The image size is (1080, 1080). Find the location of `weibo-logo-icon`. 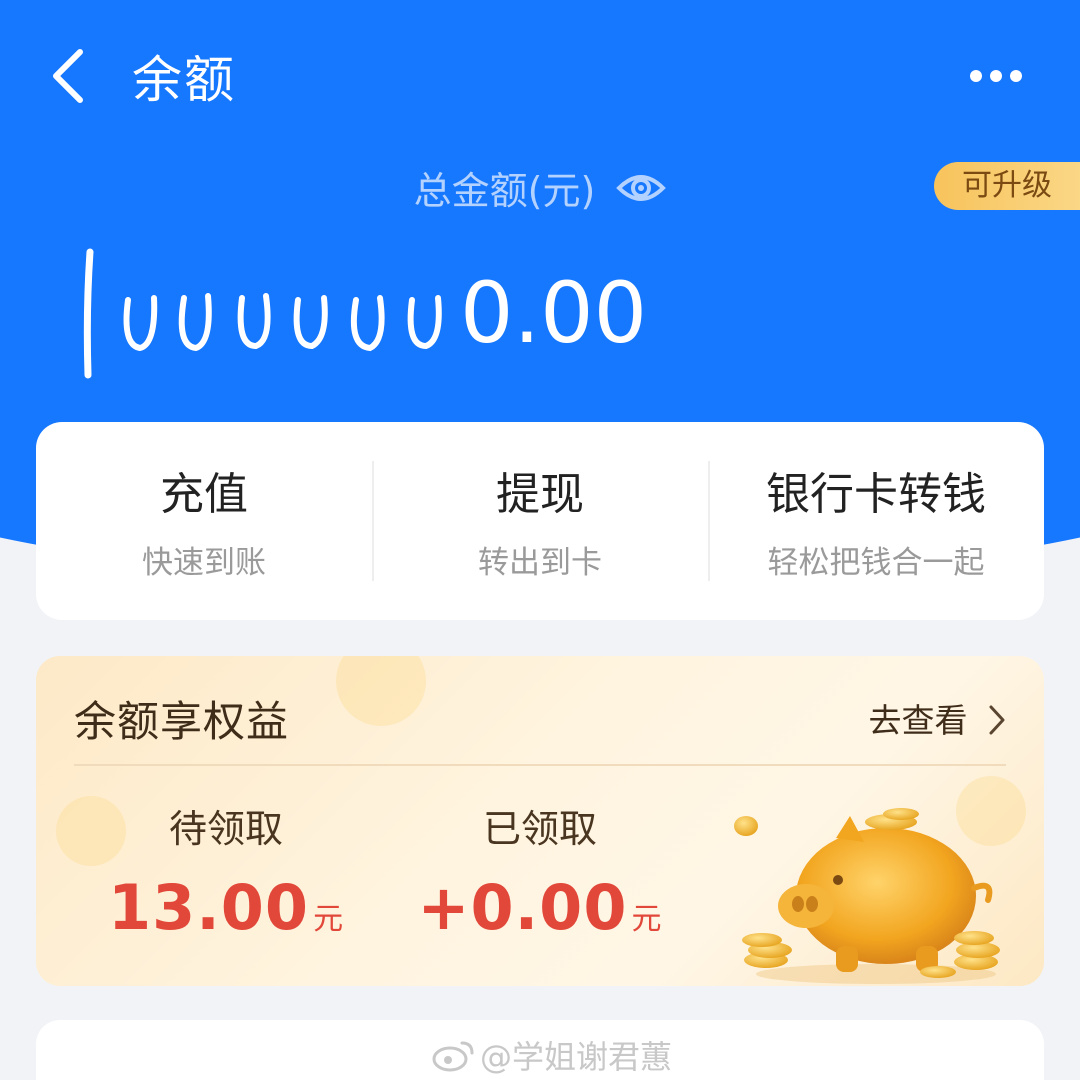

weibo-logo-icon is located at coordinates (453, 1056).